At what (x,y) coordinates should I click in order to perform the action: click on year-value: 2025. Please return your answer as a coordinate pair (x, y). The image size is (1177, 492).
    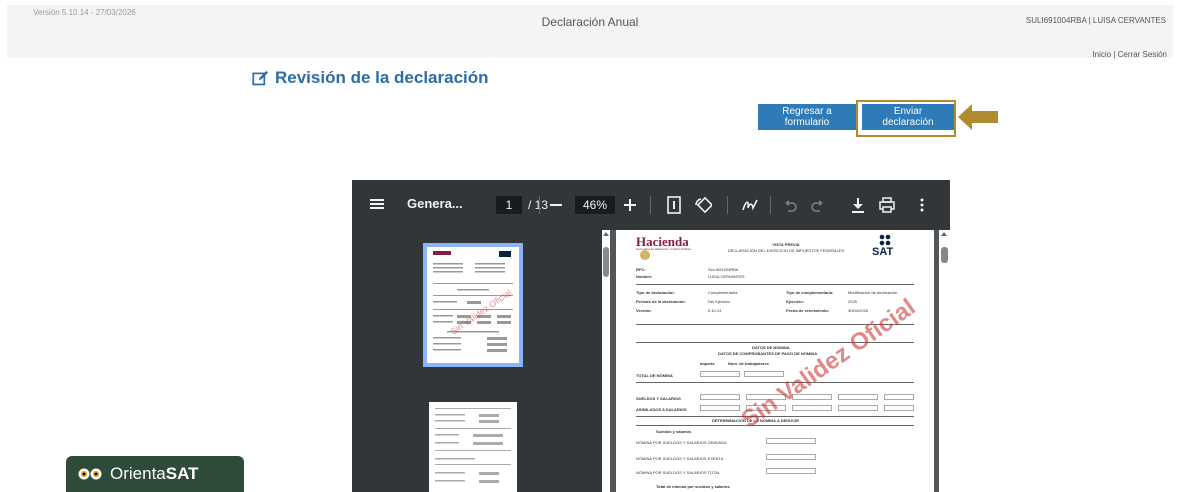
    Looking at the image, I should click on (852, 301).